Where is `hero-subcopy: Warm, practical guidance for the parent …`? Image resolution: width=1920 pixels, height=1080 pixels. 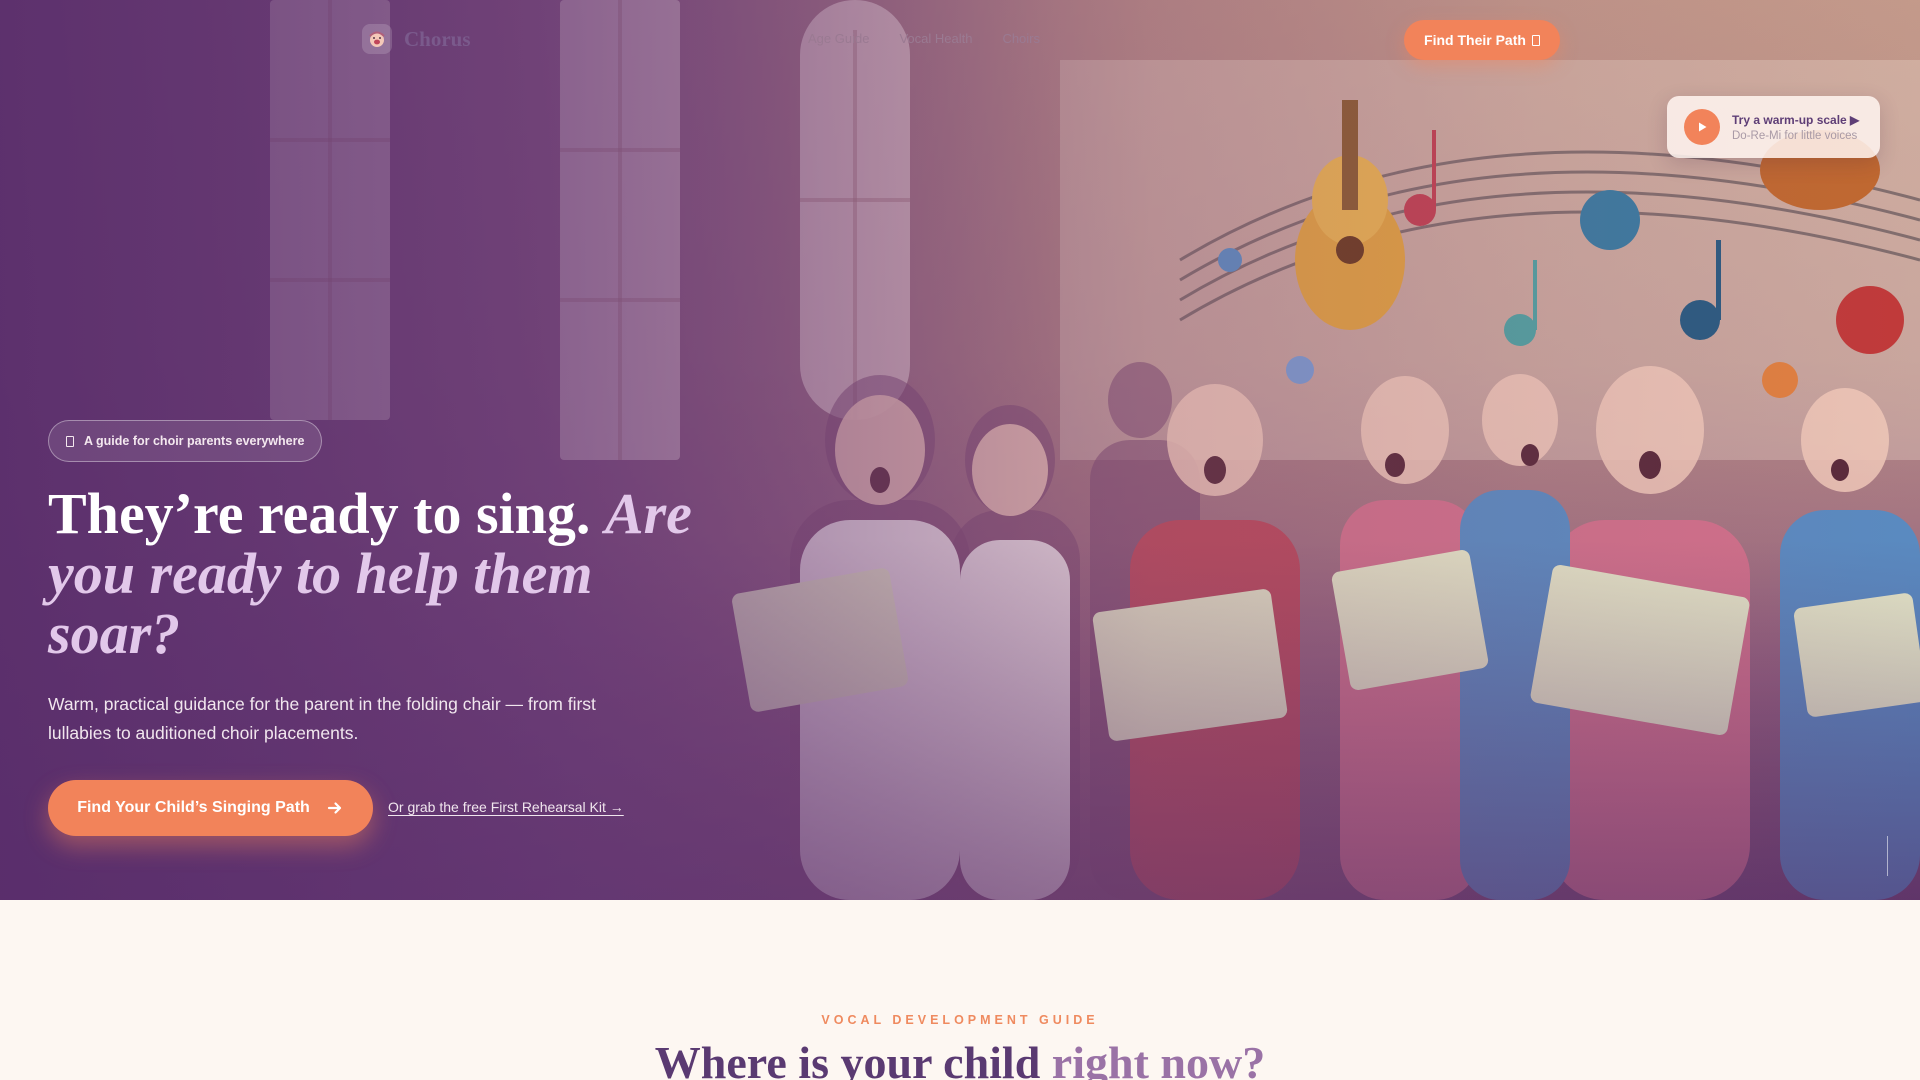
hero-subcopy: Warm, practical guidance for the parent … is located at coordinates (322, 718).